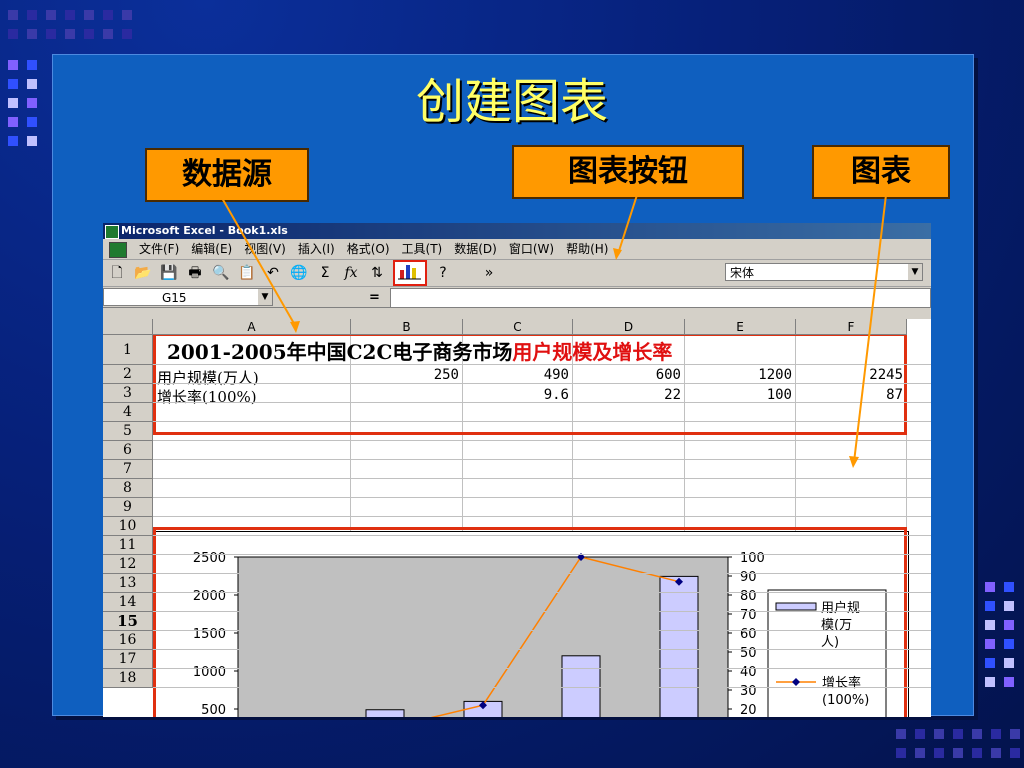 This screenshot has height=768, width=1024. I want to click on arrowhead-chart, so click(854, 462).